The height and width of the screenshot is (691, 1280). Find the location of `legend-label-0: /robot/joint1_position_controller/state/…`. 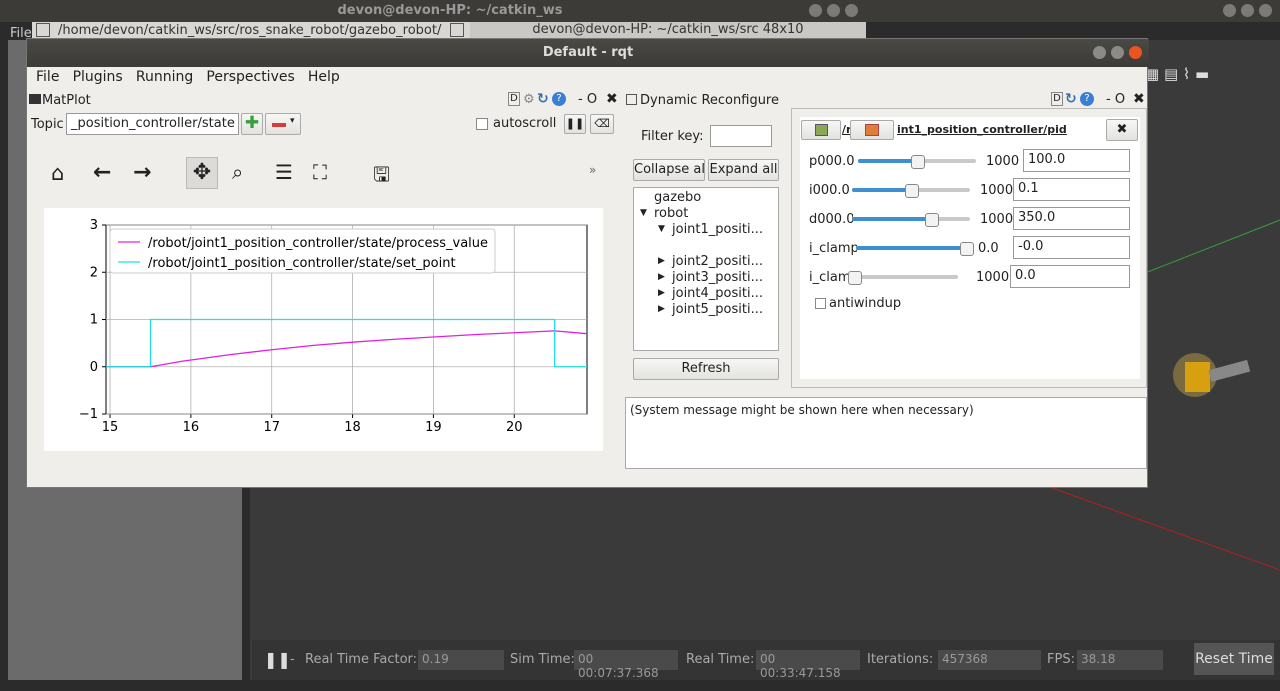

legend-label-0: /robot/joint1_position_controller/state/… is located at coordinates (318, 243).